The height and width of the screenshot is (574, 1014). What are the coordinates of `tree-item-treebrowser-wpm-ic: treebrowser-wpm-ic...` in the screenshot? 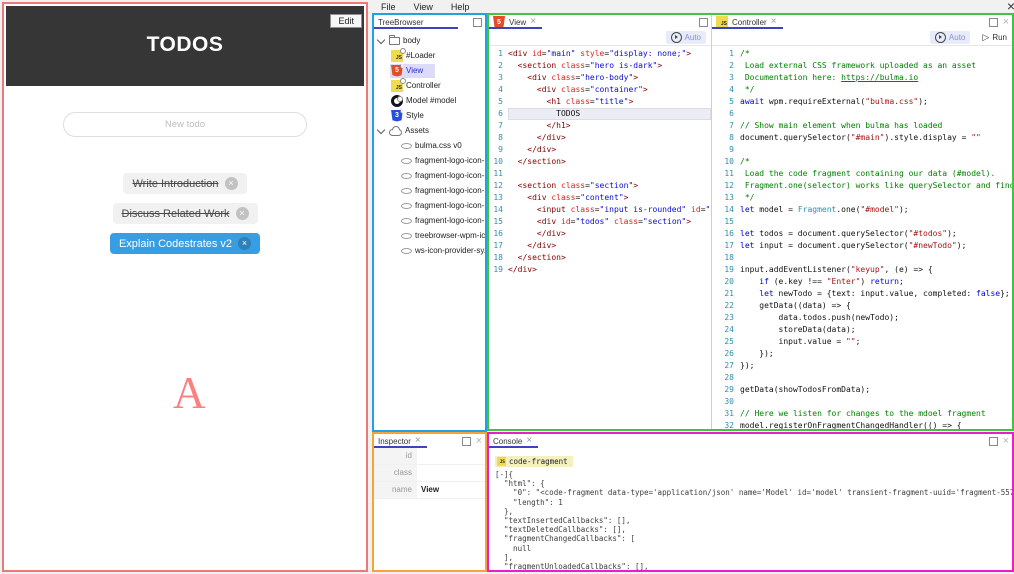 It's located at (429, 235).